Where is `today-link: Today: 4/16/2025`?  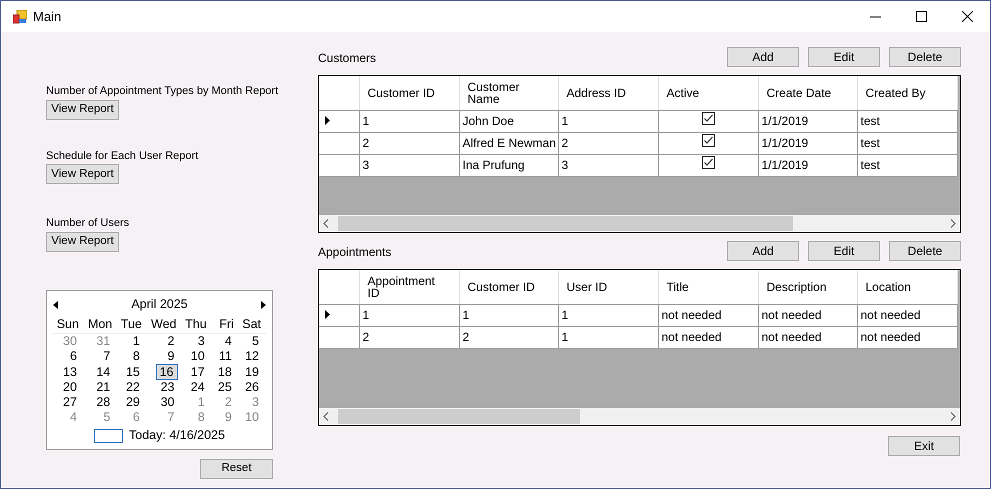 today-link: Today: 4/16/2025 is located at coordinates (177, 435).